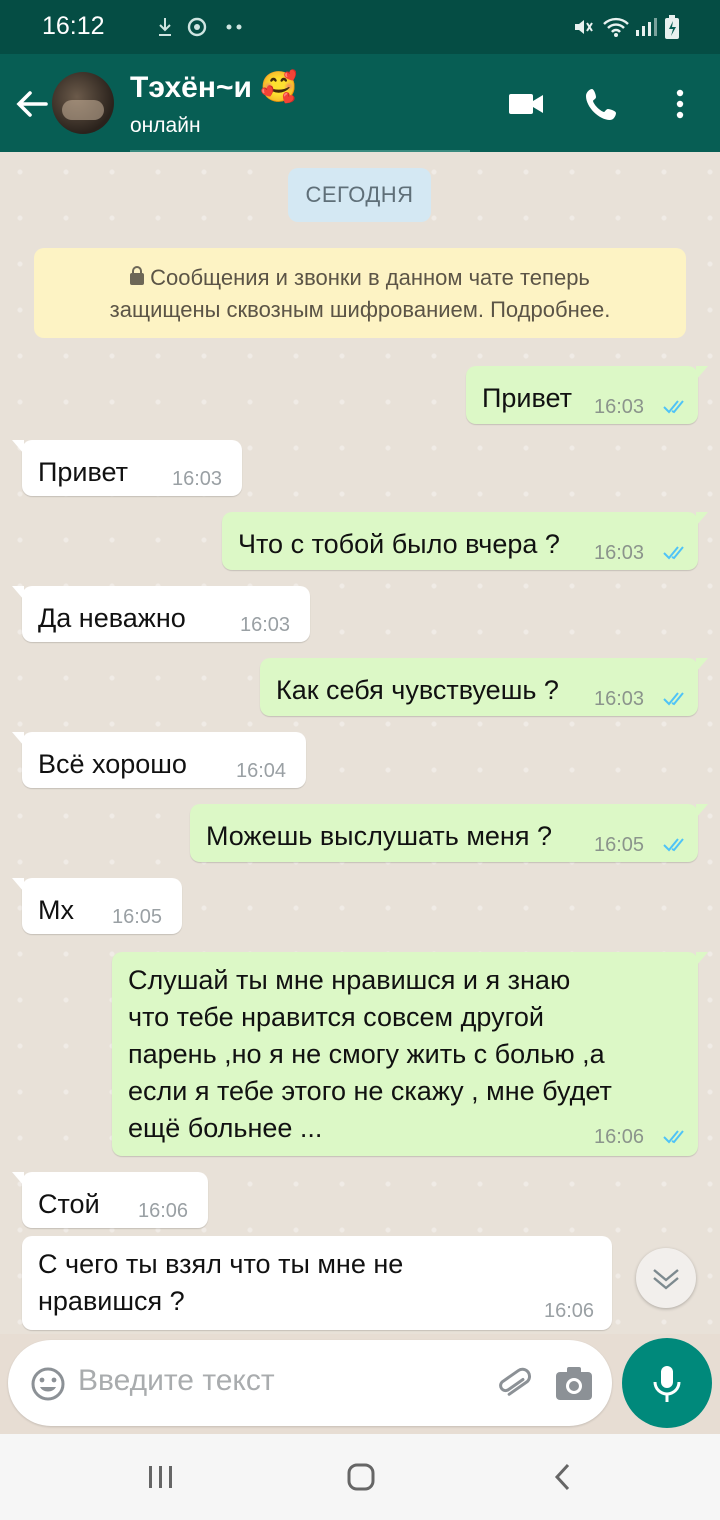 The image size is (720, 1520). Describe the element at coordinates (261, 771) in the screenshot. I see `message-time: 16:04` at that location.